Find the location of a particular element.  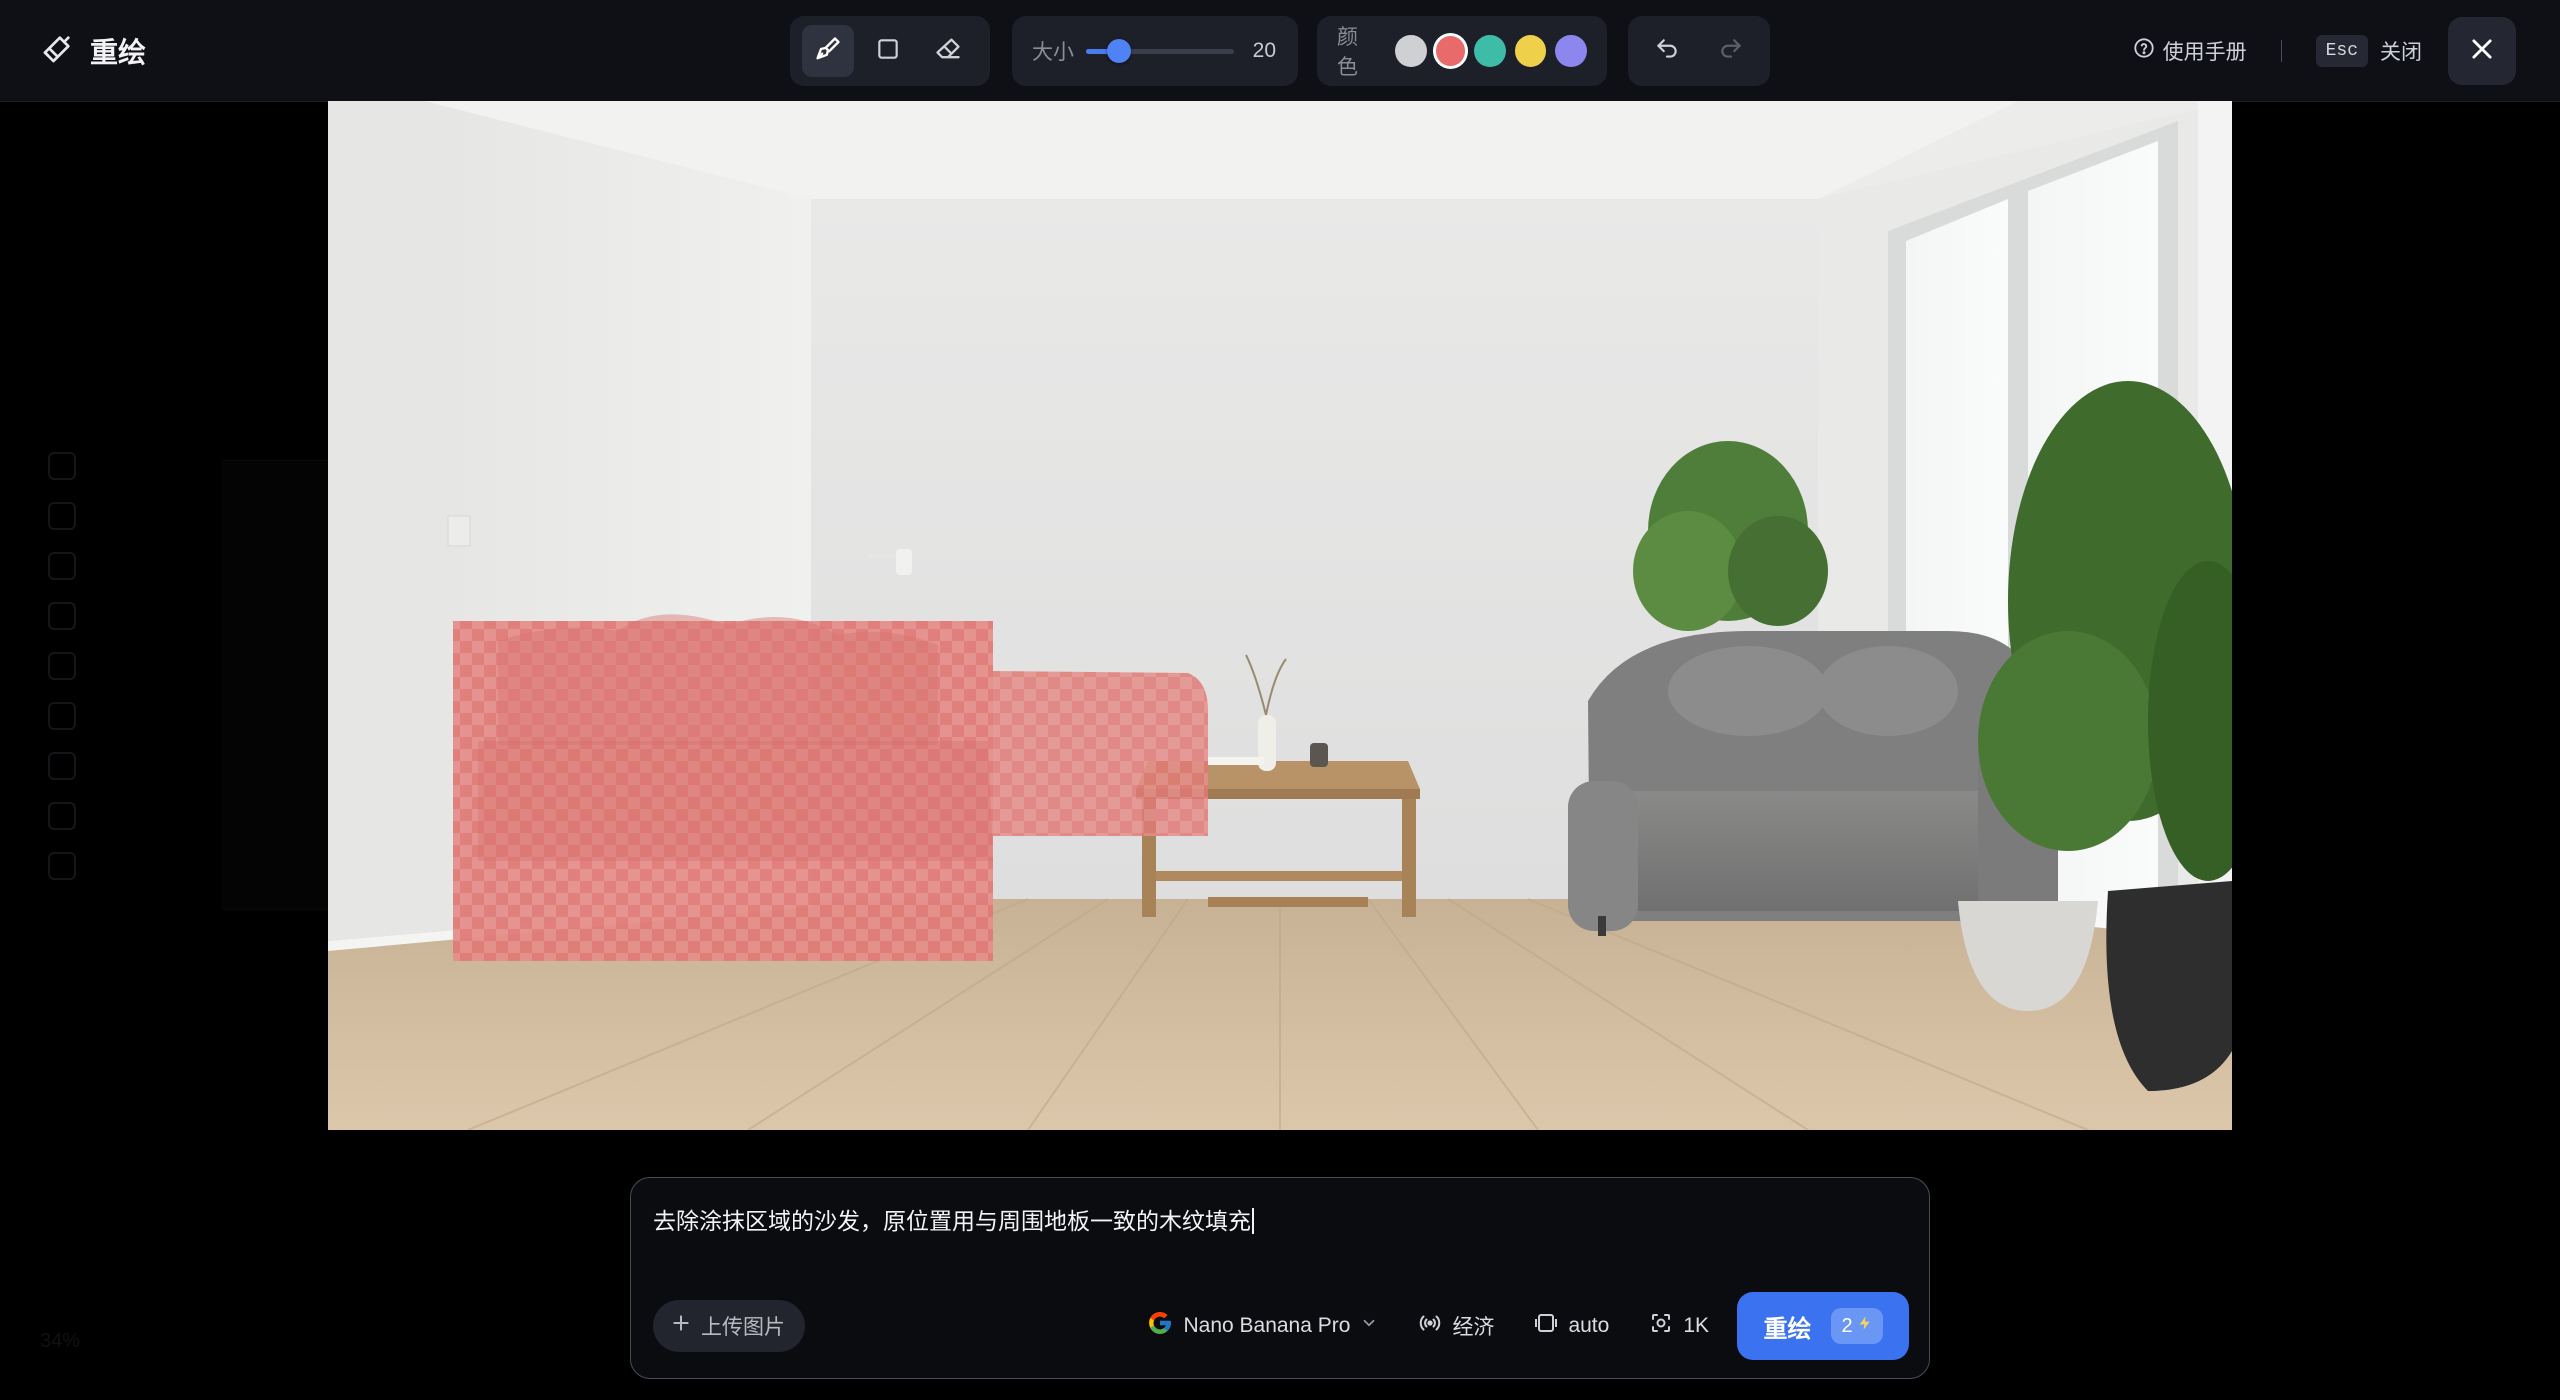

rectangle-tool-button is located at coordinates (888, 51).